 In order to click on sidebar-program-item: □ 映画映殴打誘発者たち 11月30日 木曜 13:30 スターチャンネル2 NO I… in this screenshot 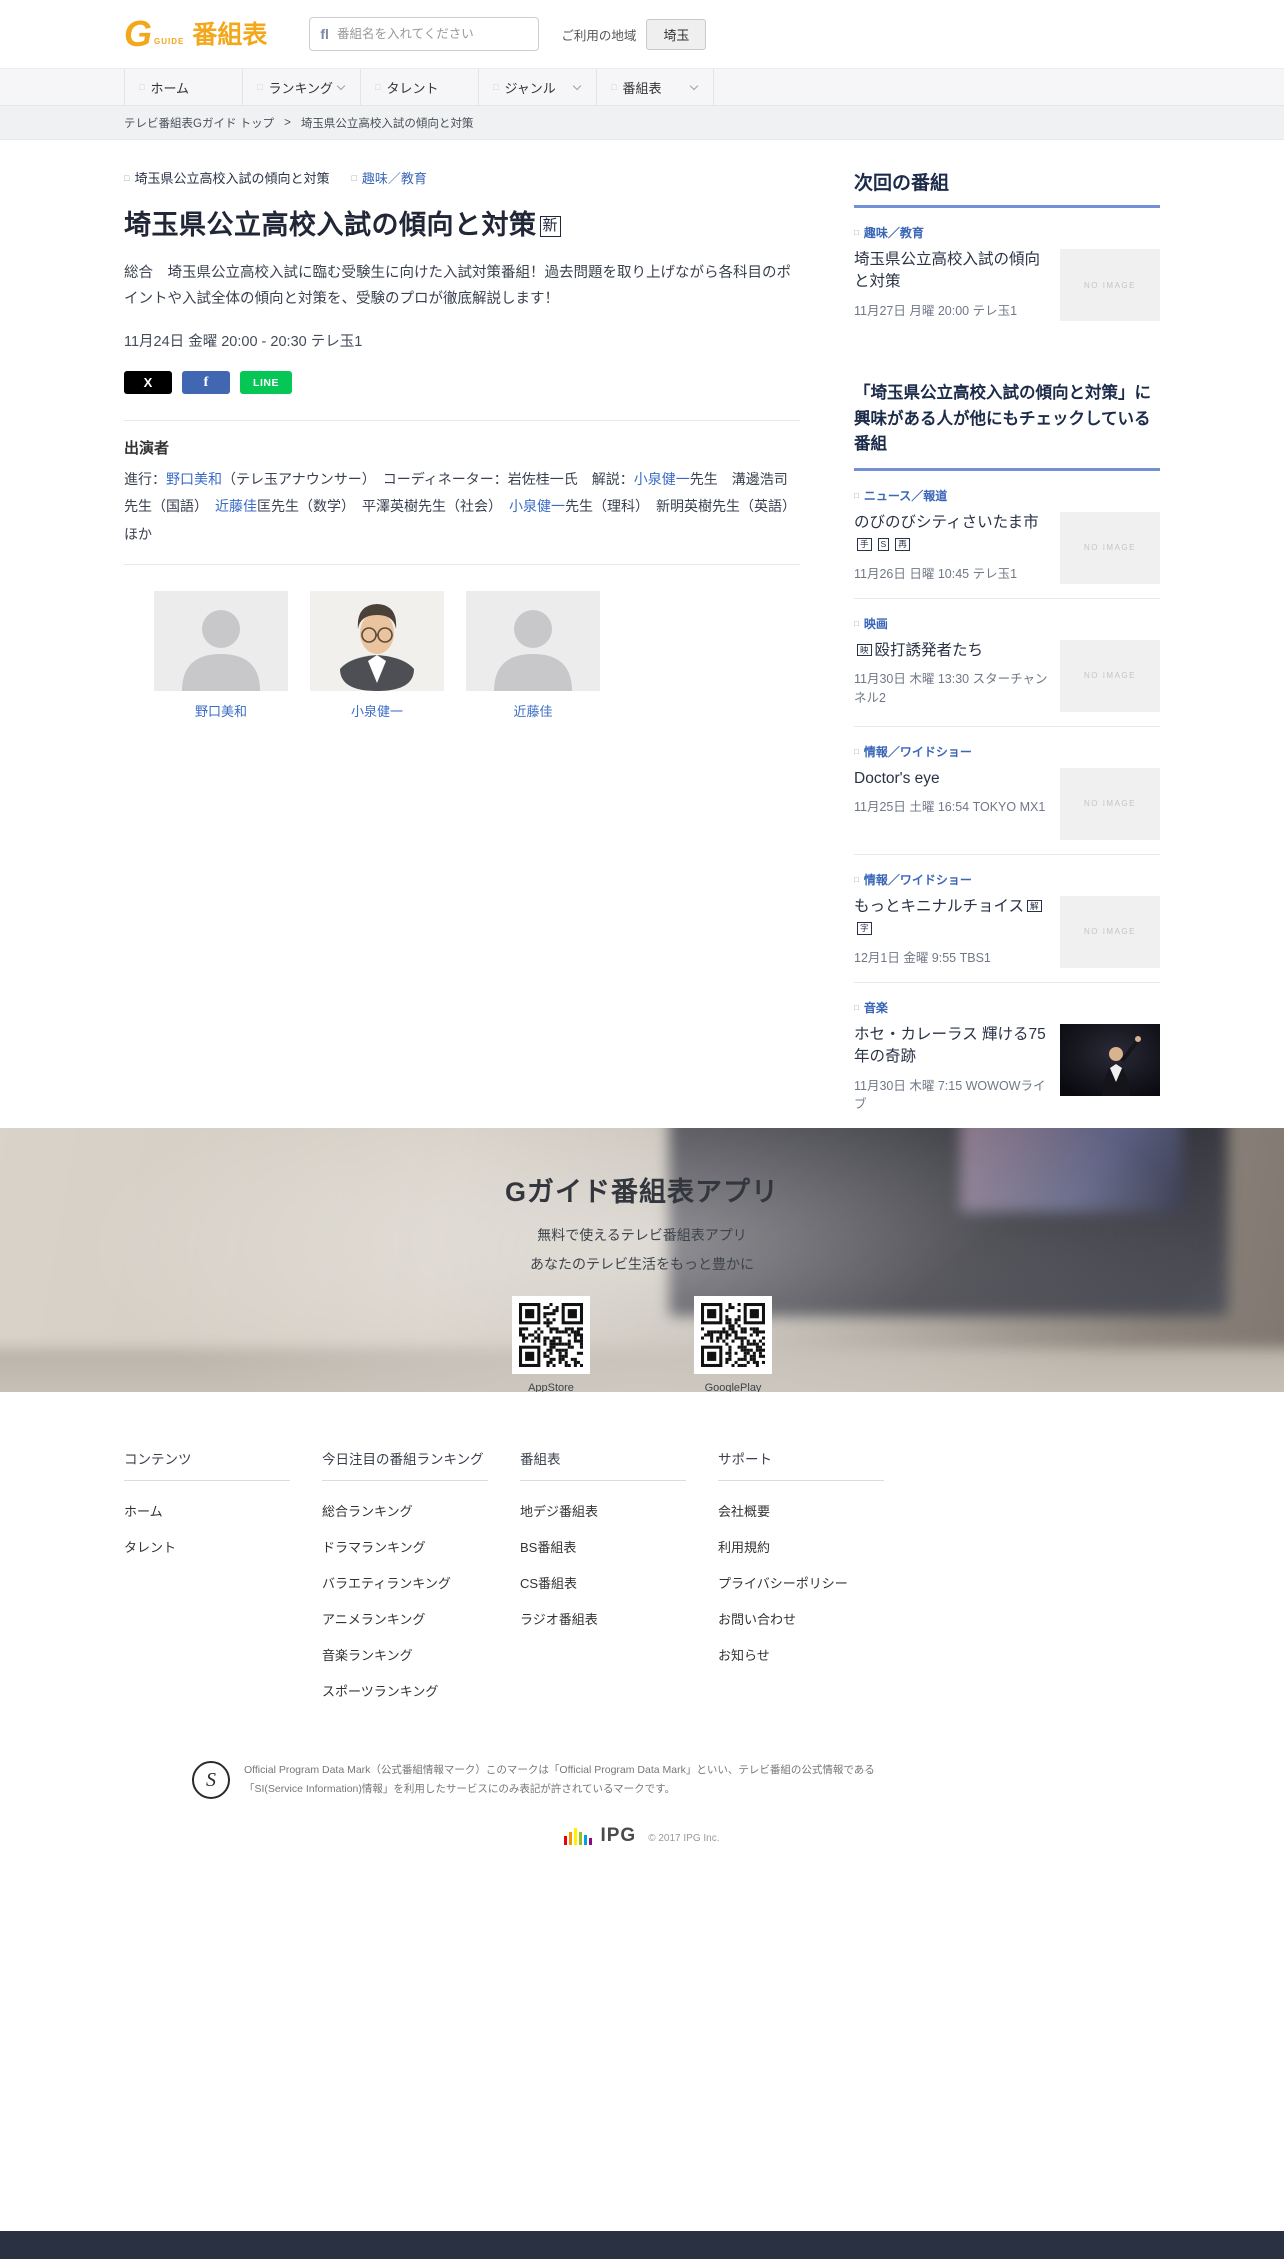, I will do `click(1007, 663)`.